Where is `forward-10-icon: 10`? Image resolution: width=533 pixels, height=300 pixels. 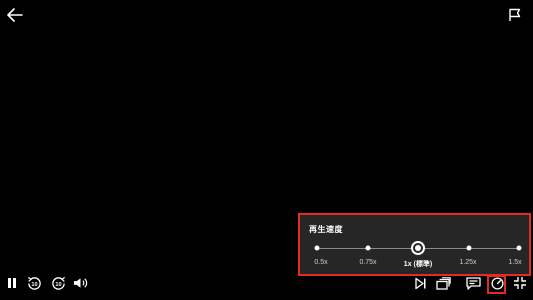
forward-10-icon: 10 is located at coordinates (58, 283).